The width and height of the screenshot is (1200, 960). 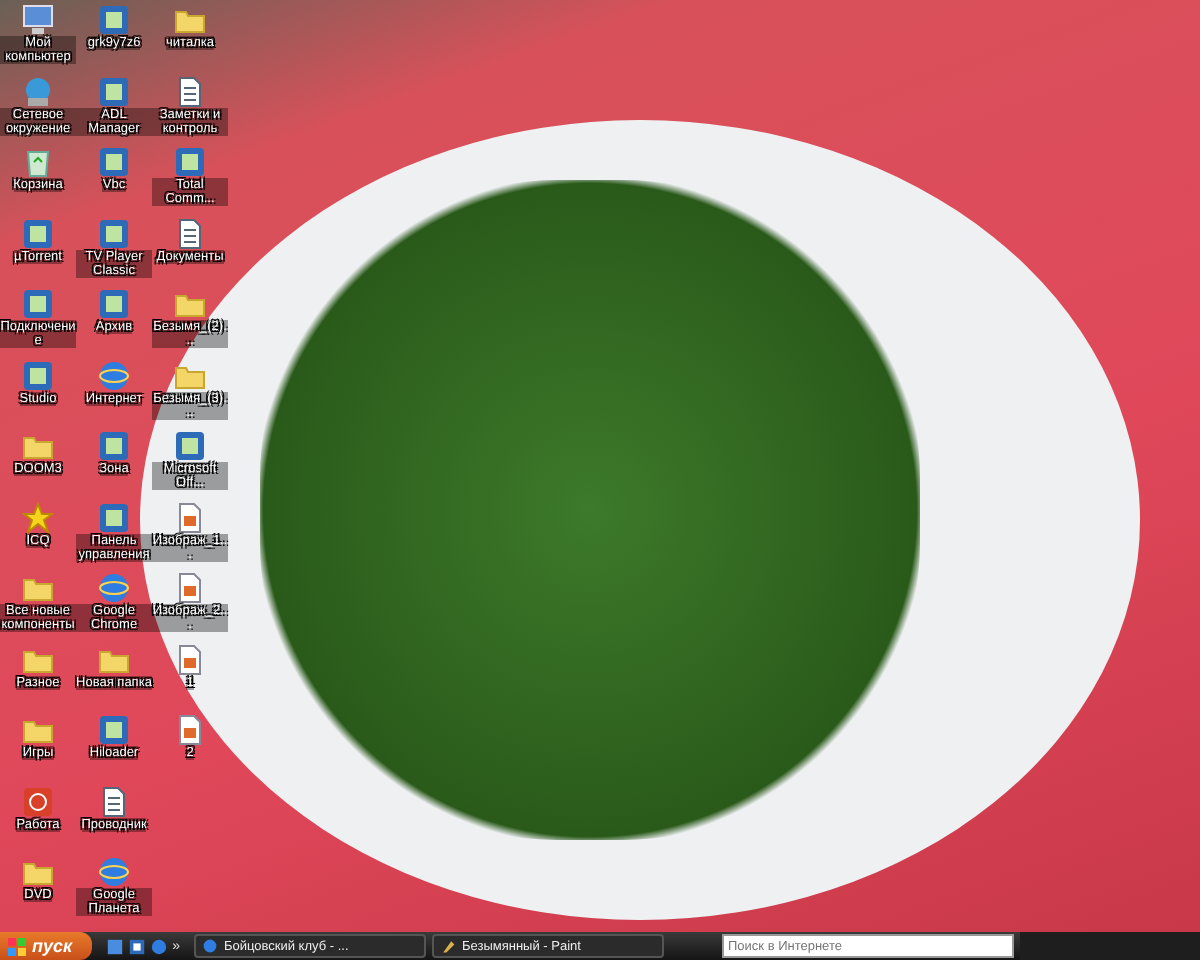 What do you see at coordinates (38, 91) in the screenshot?
I see `network-icon` at bounding box center [38, 91].